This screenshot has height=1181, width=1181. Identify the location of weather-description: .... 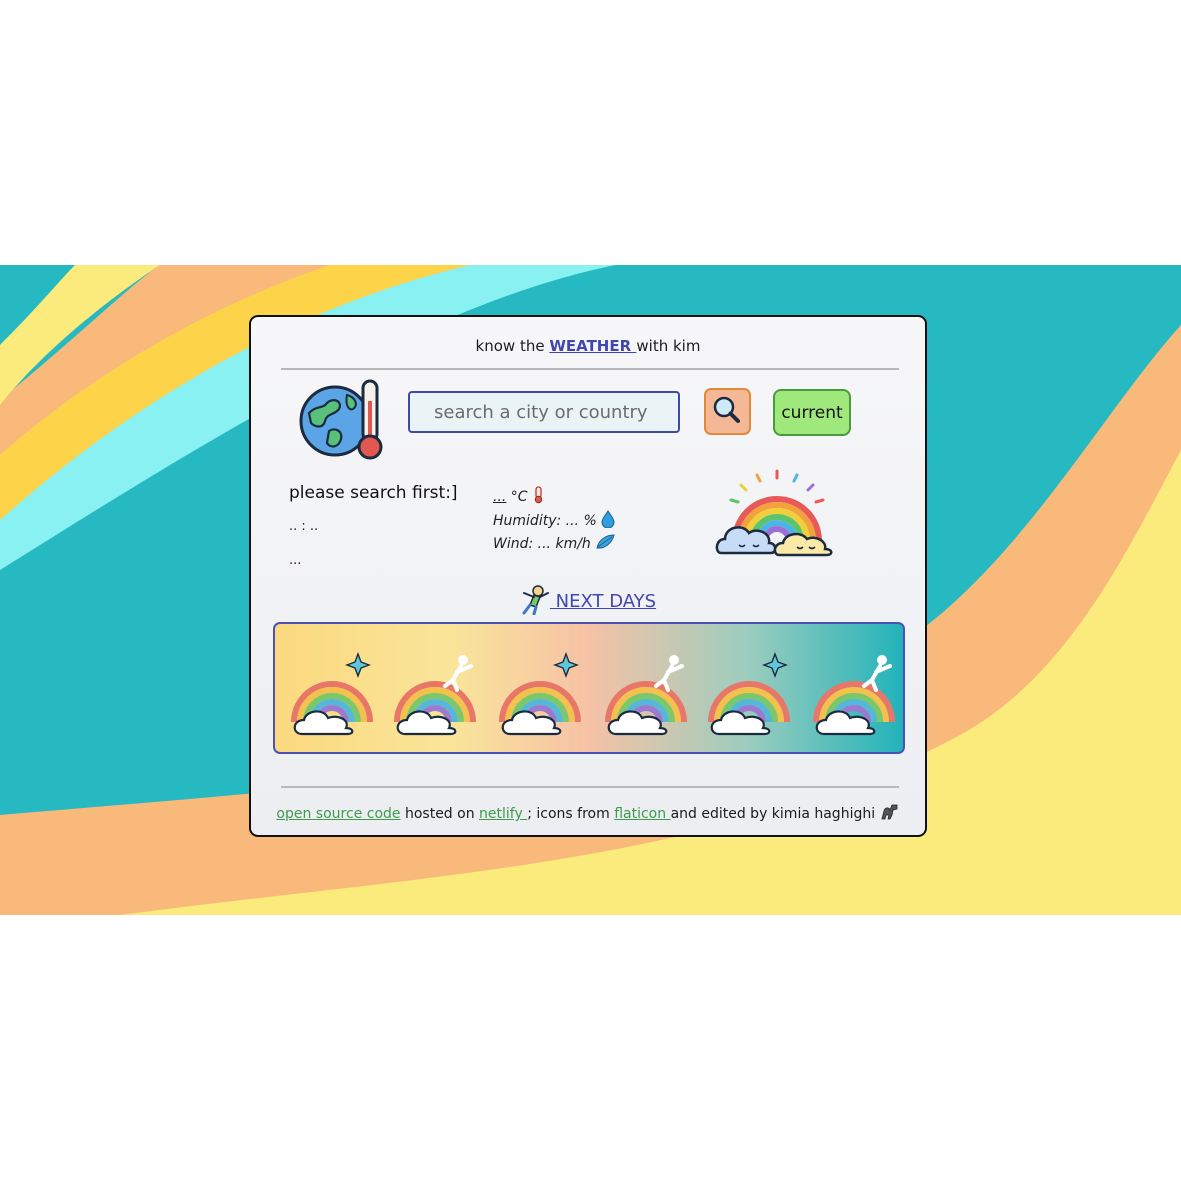
(295, 560).